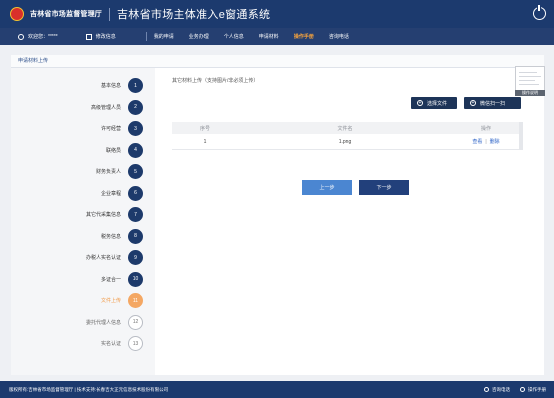  I want to click on file-table: 序号 文件名 操作 1 1.png 查看 | 删除, so click(347, 136).